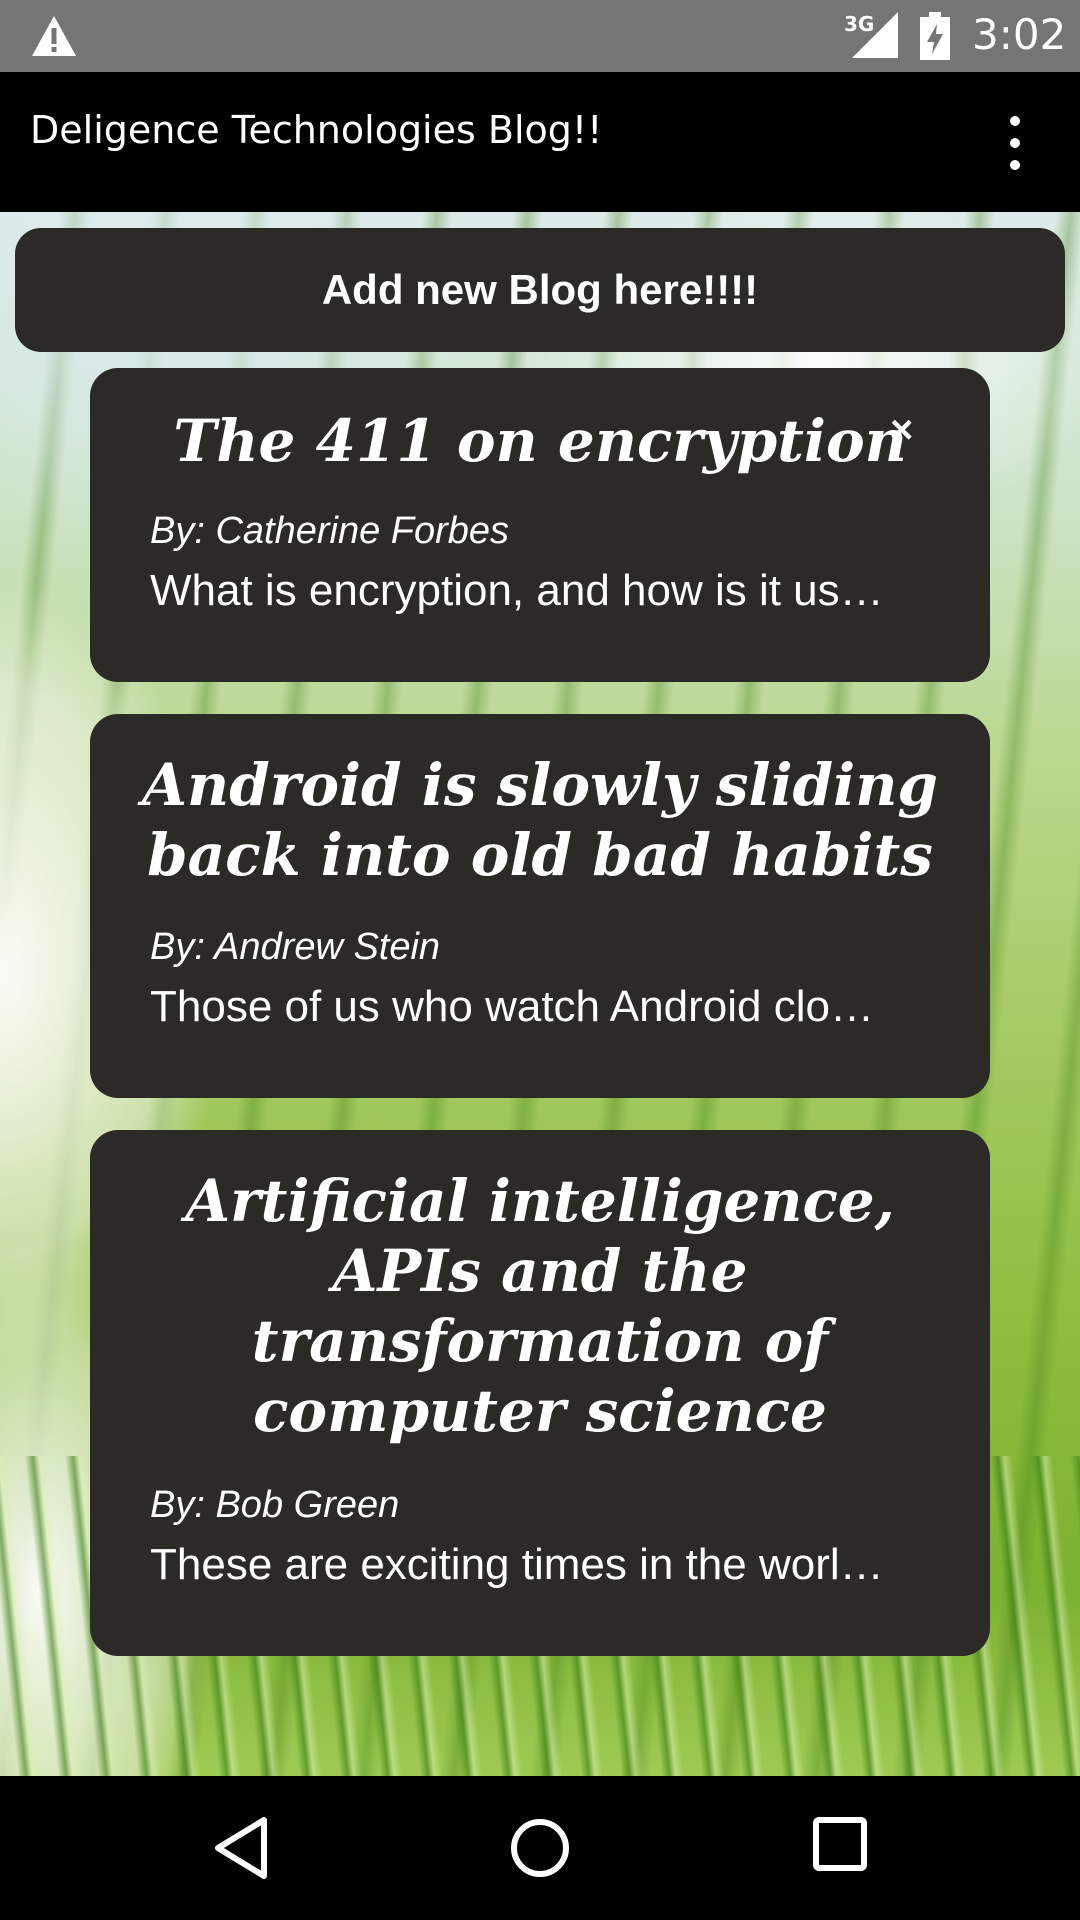 Image resolution: width=1080 pixels, height=1920 pixels. What do you see at coordinates (330, 531) in the screenshot?
I see `blog-author: By: Catherine Forbes` at bounding box center [330, 531].